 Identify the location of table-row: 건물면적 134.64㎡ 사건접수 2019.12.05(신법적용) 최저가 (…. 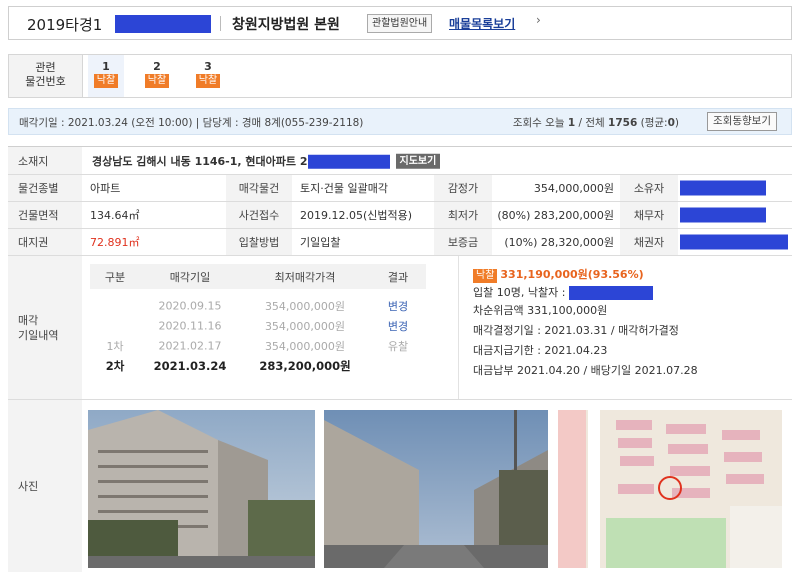
(400, 215).